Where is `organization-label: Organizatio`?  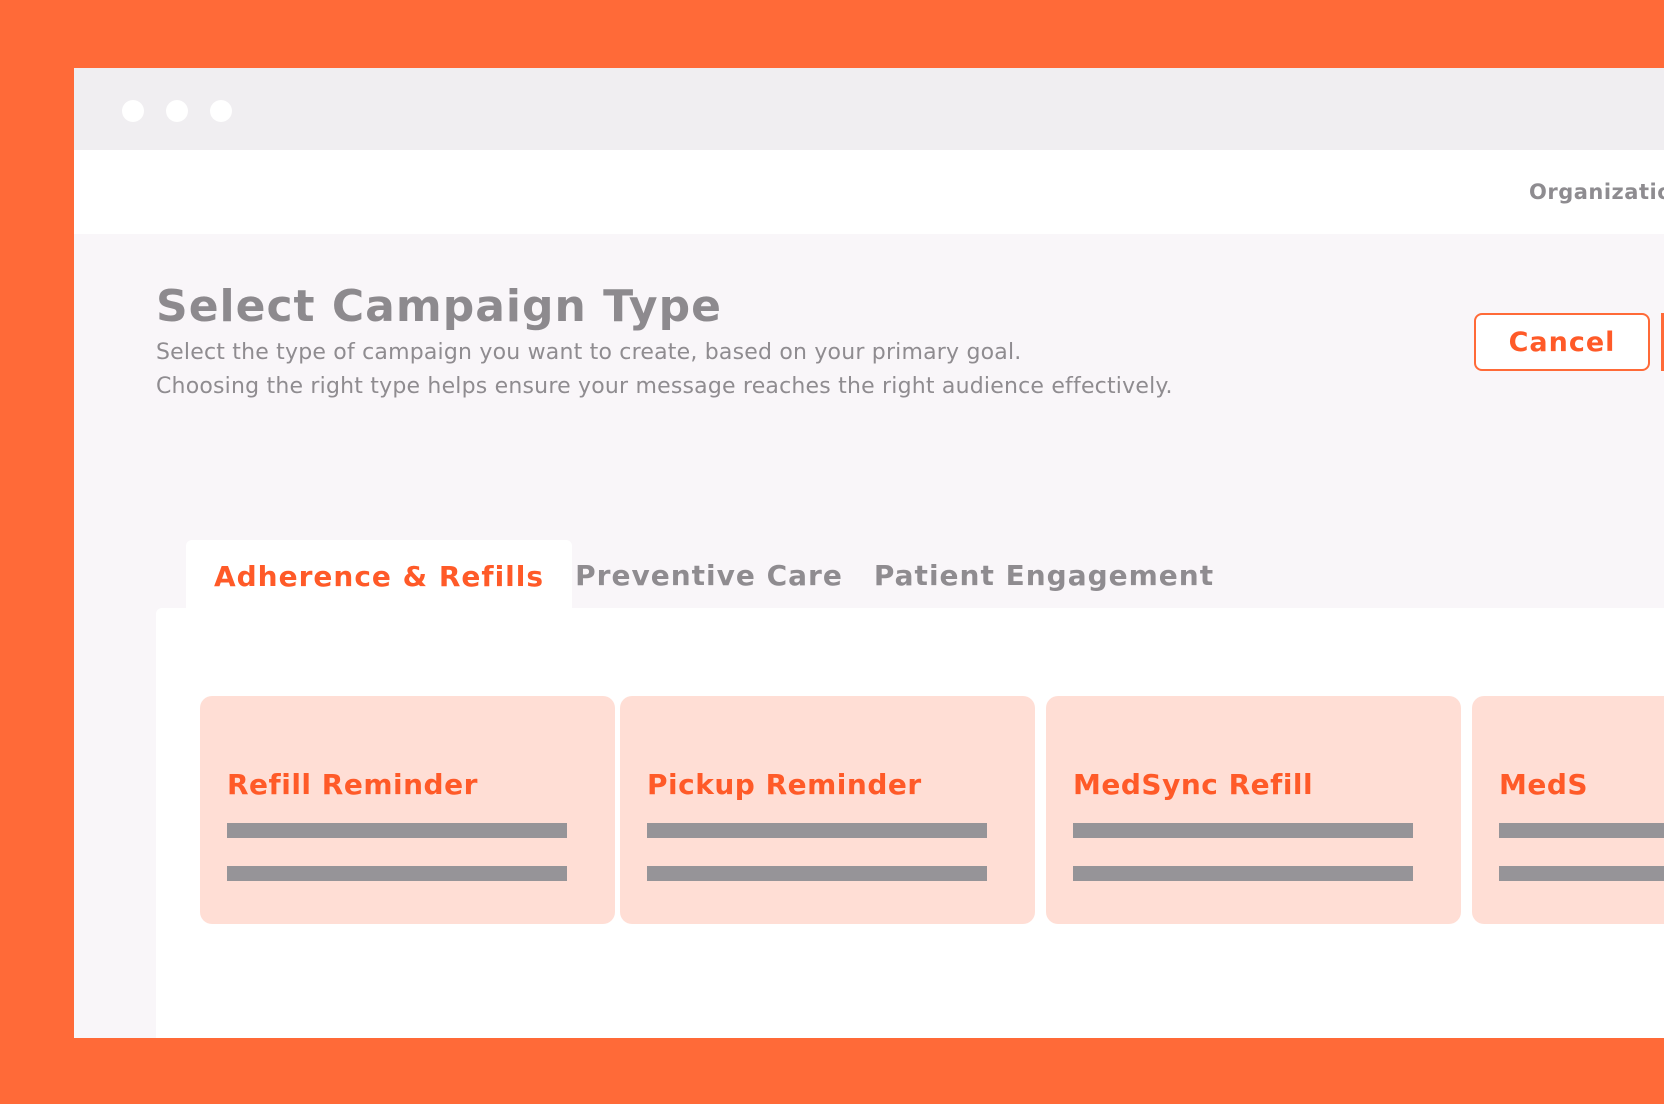 organization-label: Organizatio is located at coordinates (1596, 192).